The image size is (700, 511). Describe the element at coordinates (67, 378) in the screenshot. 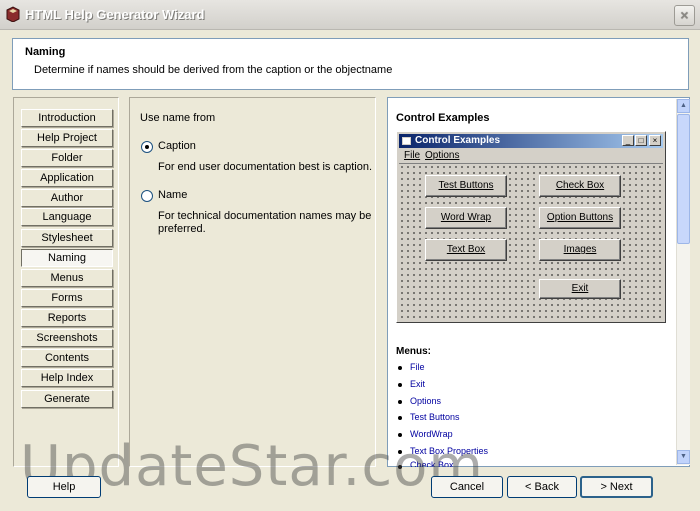

I see `nav-help-index-button: Help Index` at that location.